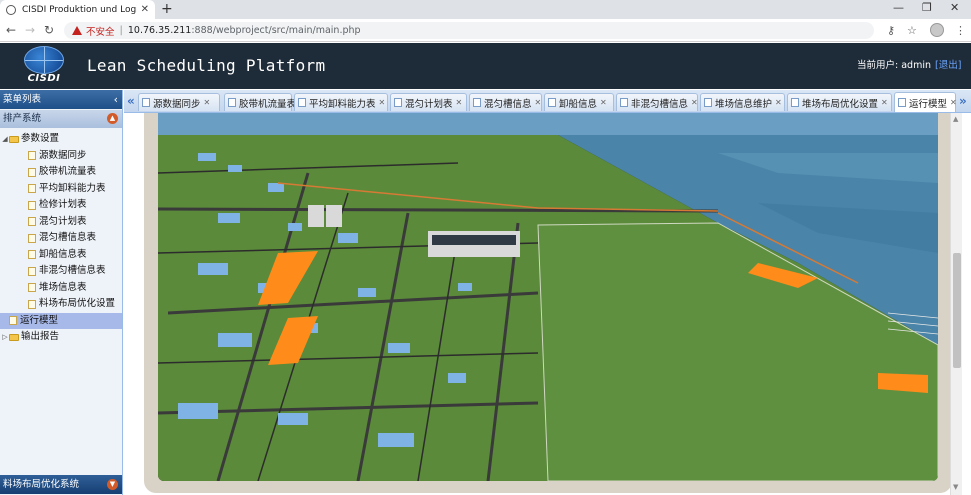  What do you see at coordinates (61, 271) in the screenshot?
I see `tree-item: 非混匀槽信息表` at bounding box center [61, 271].